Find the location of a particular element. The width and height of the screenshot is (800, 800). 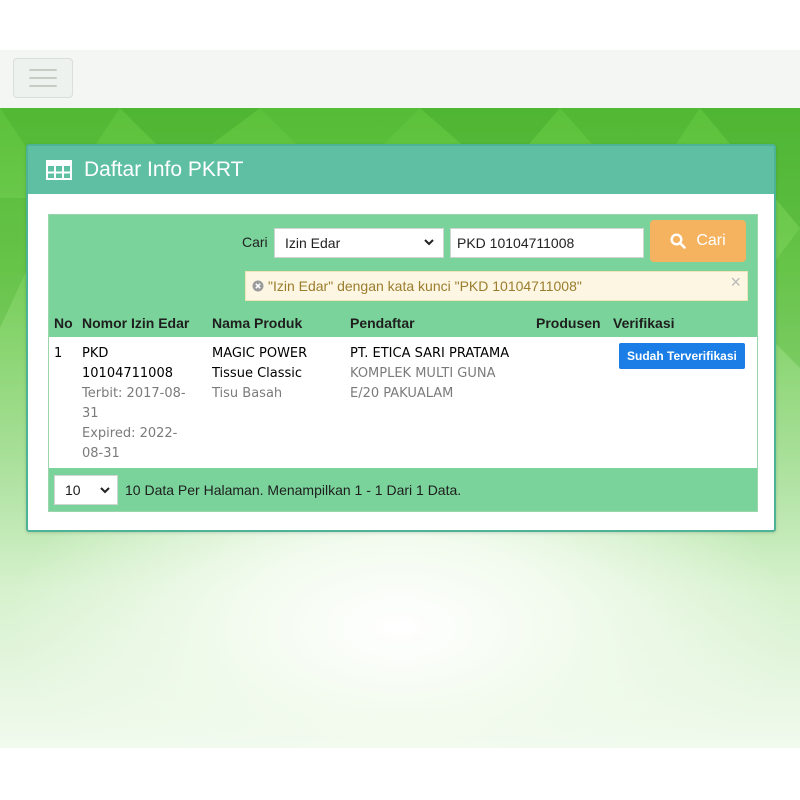

product-name-line-2: Tissue Classic is located at coordinates (257, 373).